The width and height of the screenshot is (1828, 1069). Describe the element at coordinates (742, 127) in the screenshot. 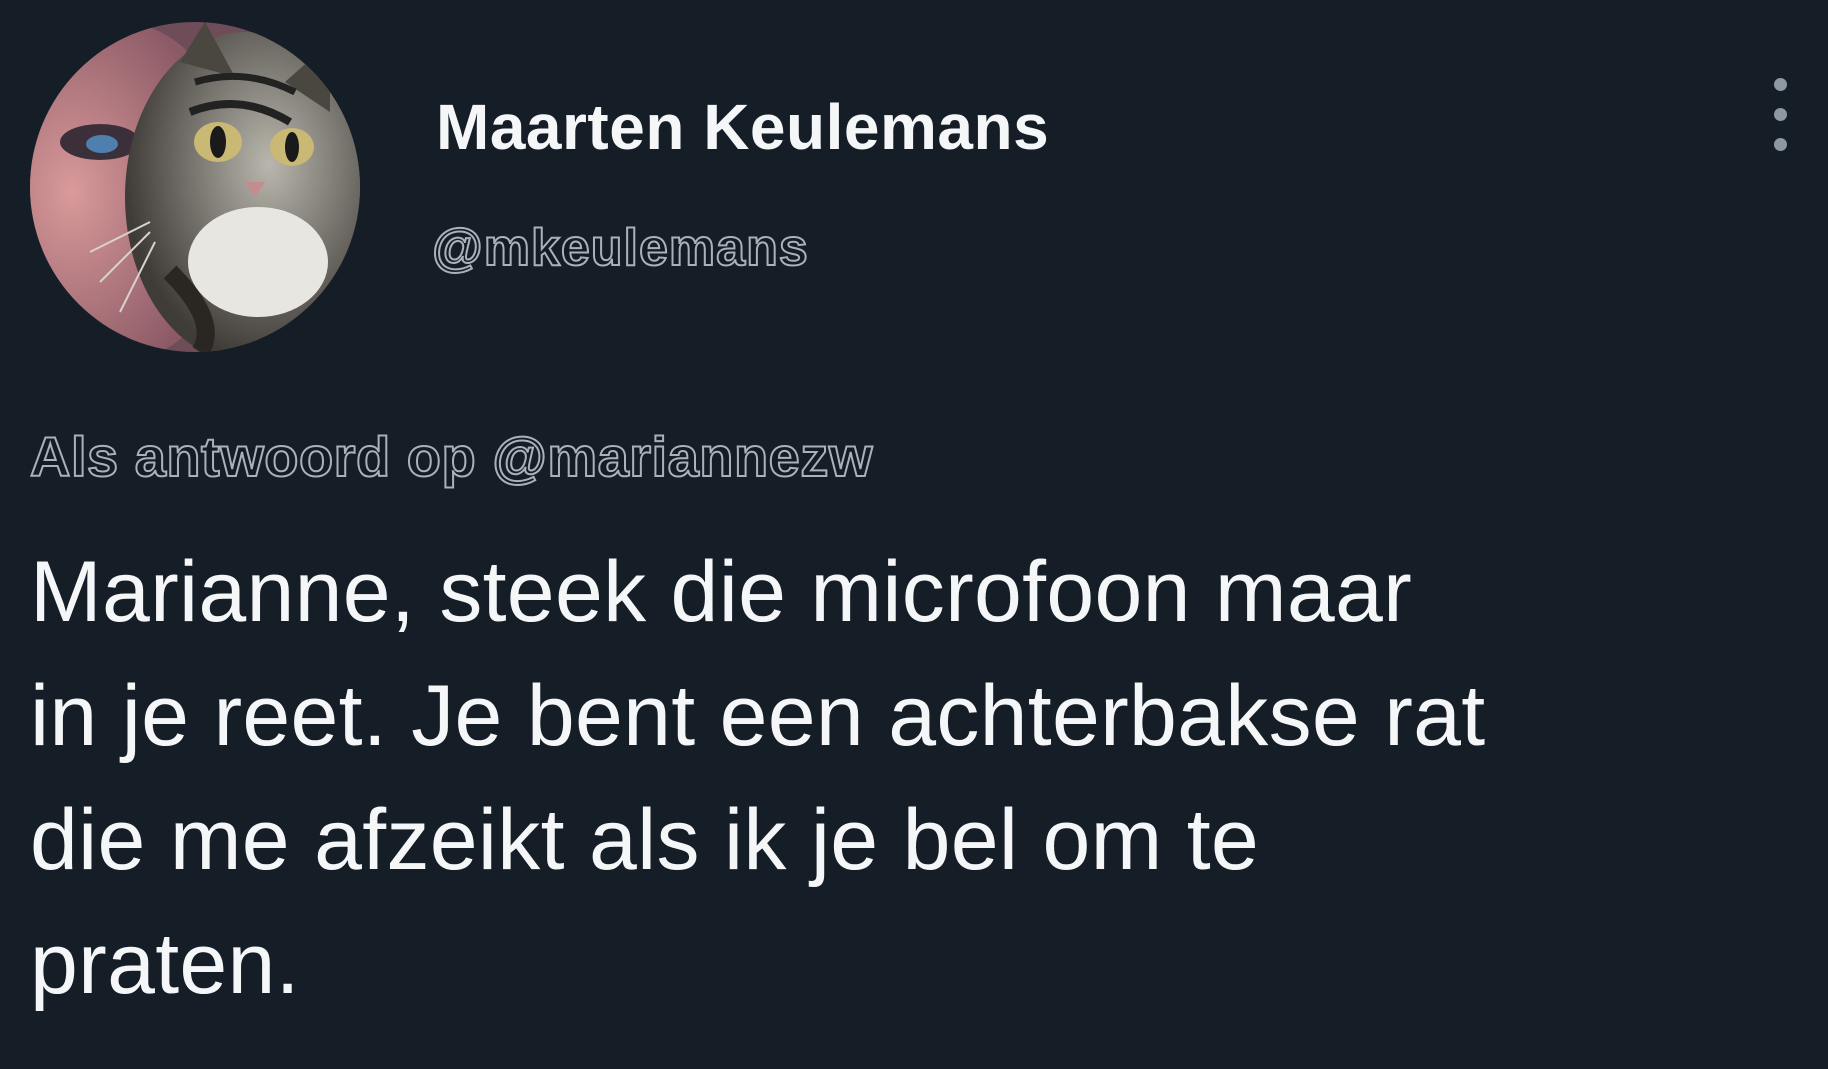

I see `display-name: Maarten Keulemans` at that location.